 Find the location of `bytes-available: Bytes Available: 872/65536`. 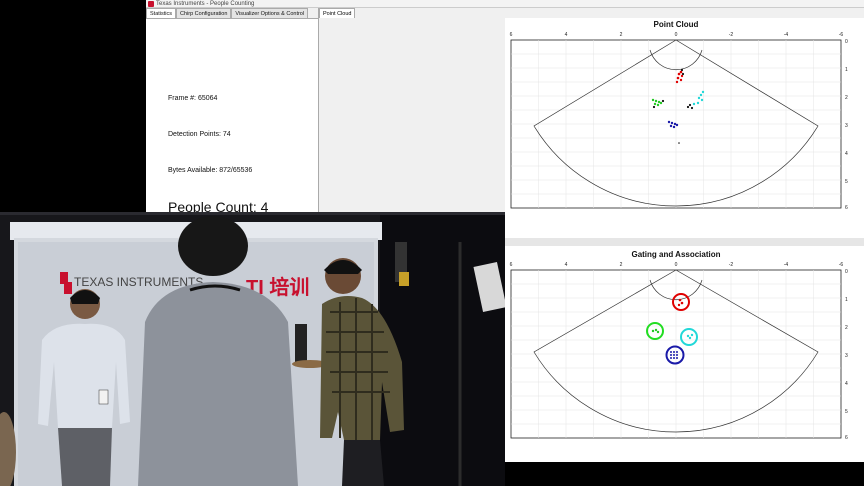

bytes-available: Bytes Available: 872/65536 is located at coordinates (210, 170).